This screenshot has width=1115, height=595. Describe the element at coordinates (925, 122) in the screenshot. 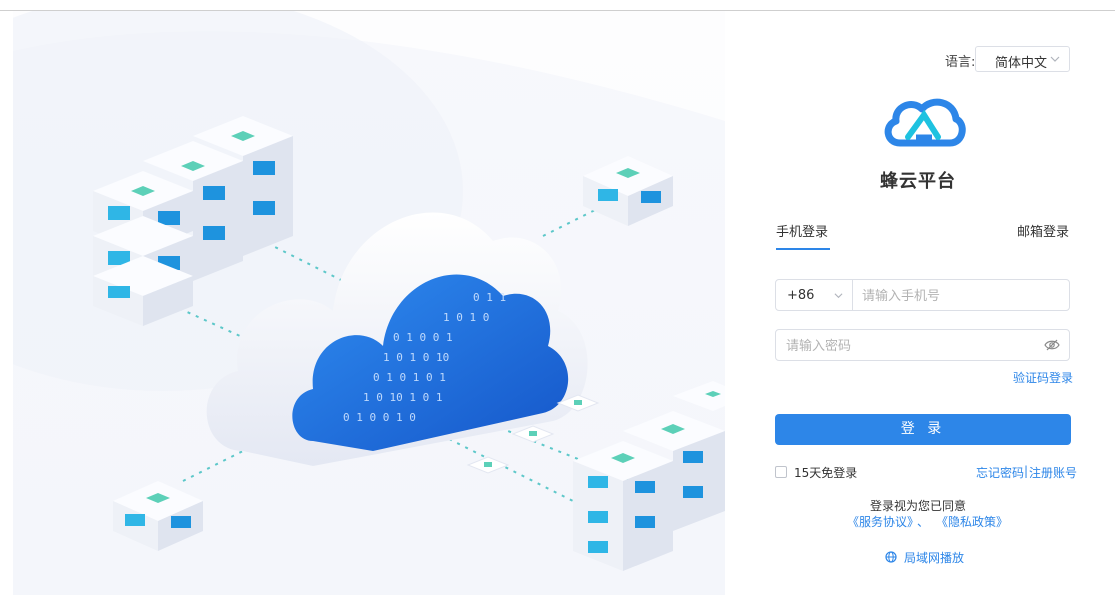

I see `brand-logo-icon` at that location.